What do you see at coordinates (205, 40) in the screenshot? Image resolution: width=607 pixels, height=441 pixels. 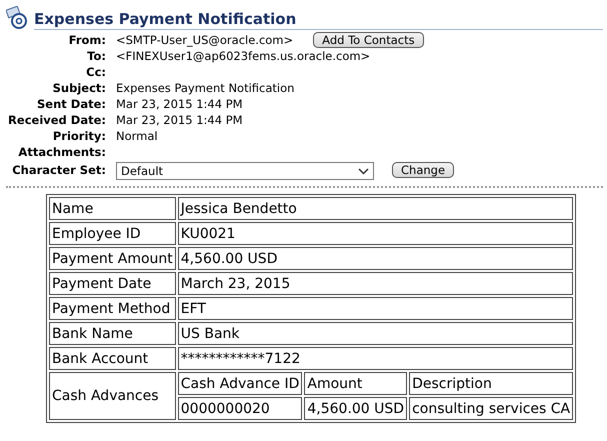 I see `field-value: <SMTP-User_US@oracle.com>` at bounding box center [205, 40].